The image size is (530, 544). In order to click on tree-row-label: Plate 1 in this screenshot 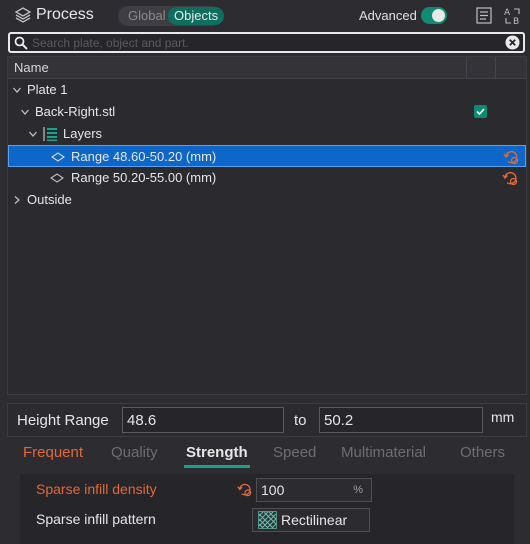, I will do `click(47, 89)`.